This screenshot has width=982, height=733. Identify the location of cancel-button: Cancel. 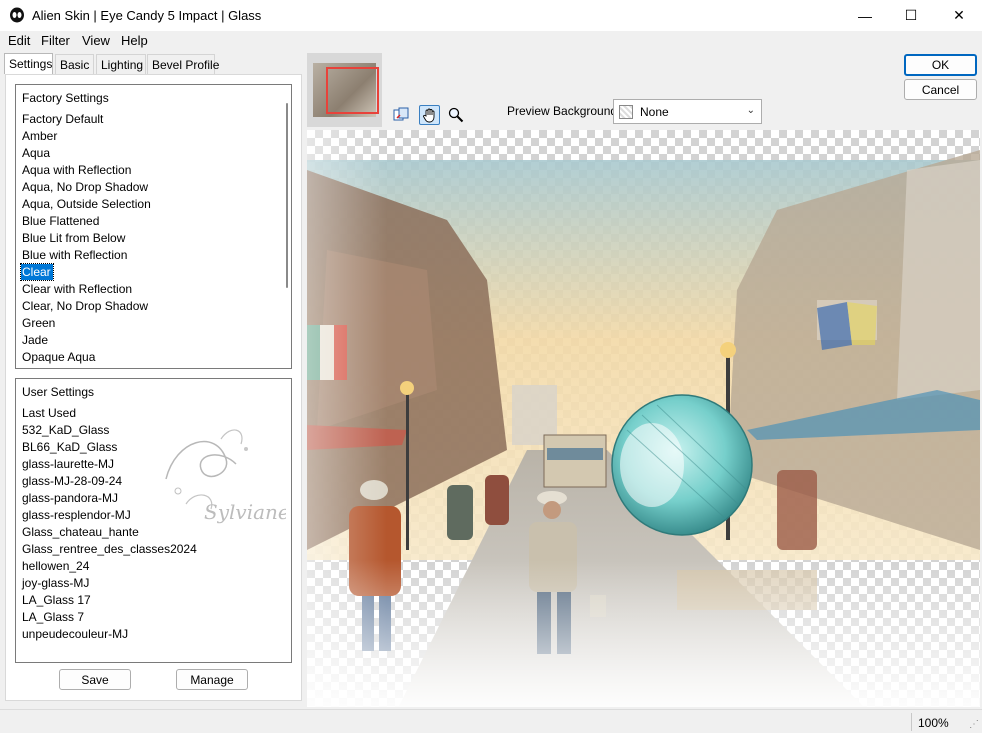
(940, 89).